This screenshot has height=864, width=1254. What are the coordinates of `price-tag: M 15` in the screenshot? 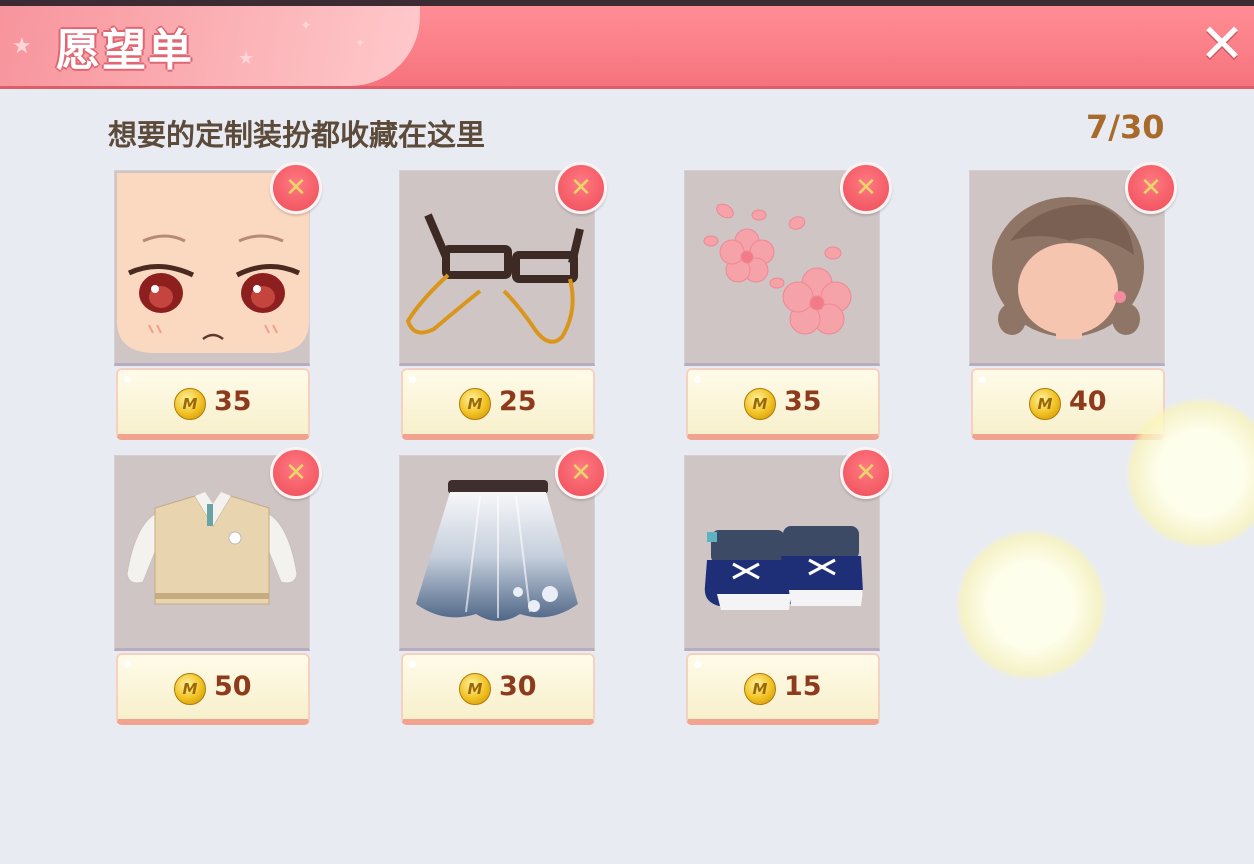 It's located at (783, 689).